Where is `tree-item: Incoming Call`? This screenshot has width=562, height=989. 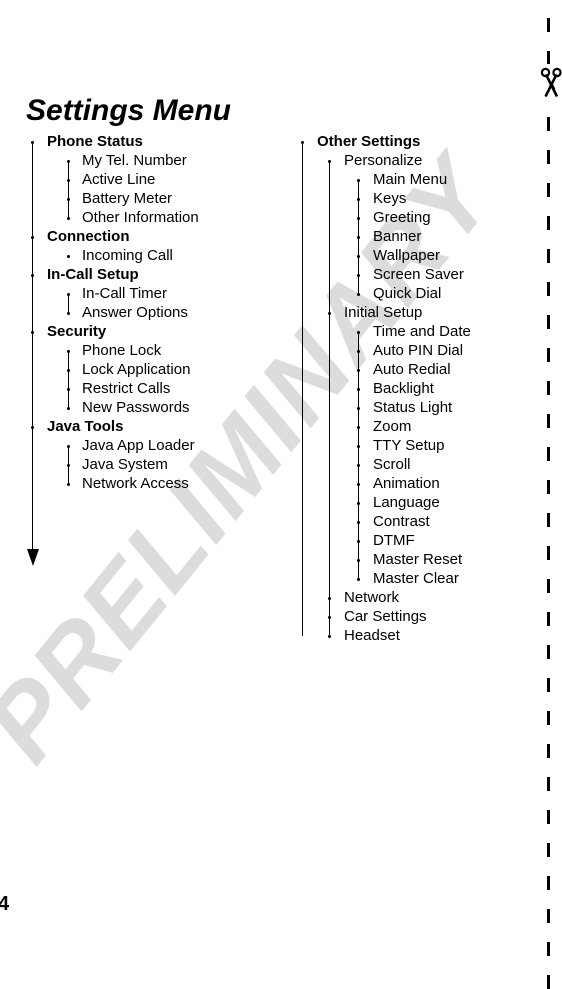
tree-item: Incoming Call is located at coordinates (163, 256).